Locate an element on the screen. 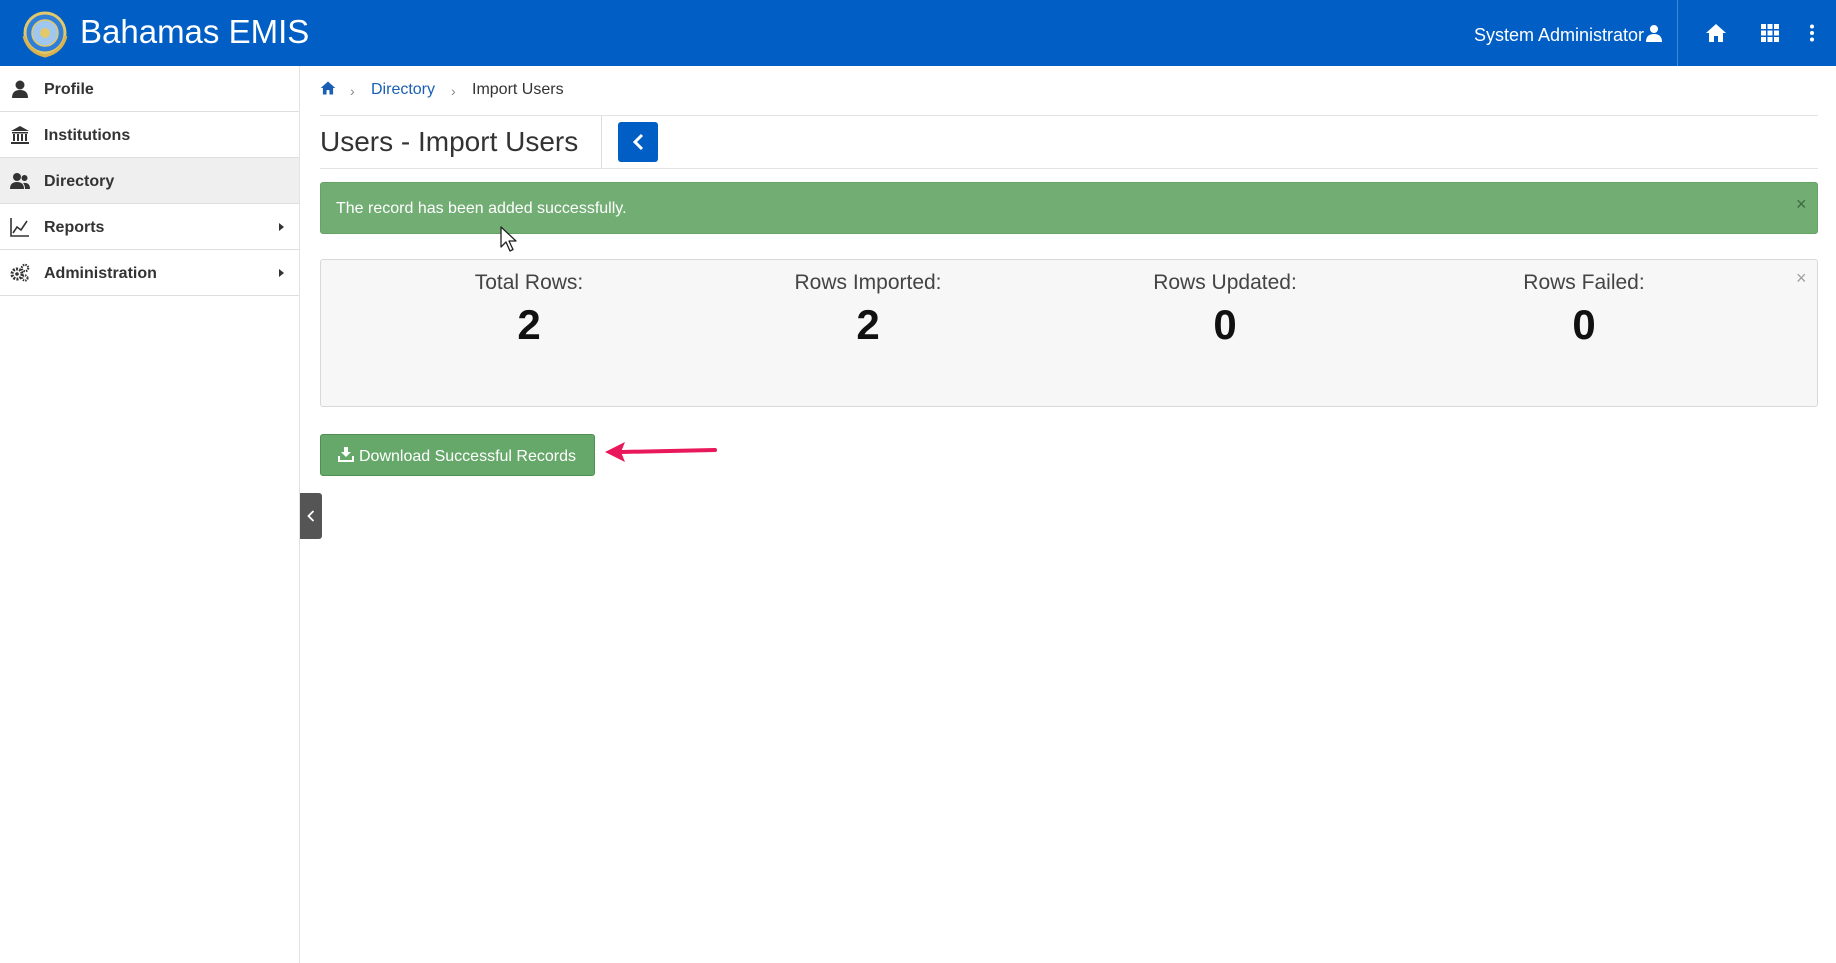 The width and height of the screenshot is (1836, 963). gears-icon is located at coordinates (20, 272).